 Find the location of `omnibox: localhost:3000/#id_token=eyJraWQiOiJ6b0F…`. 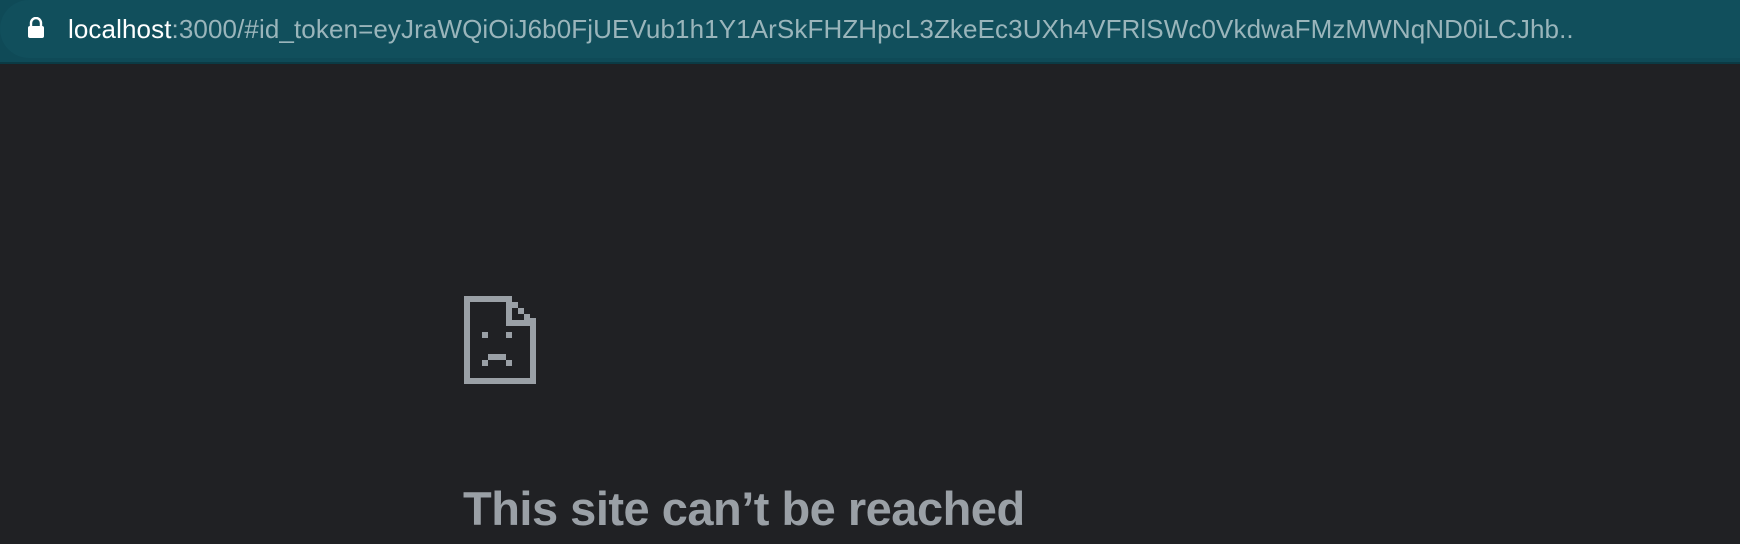

omnibox: localhost:3000/#id_token=eyJraWQiOiJ6b0F… is located at coordinates (870, 29).